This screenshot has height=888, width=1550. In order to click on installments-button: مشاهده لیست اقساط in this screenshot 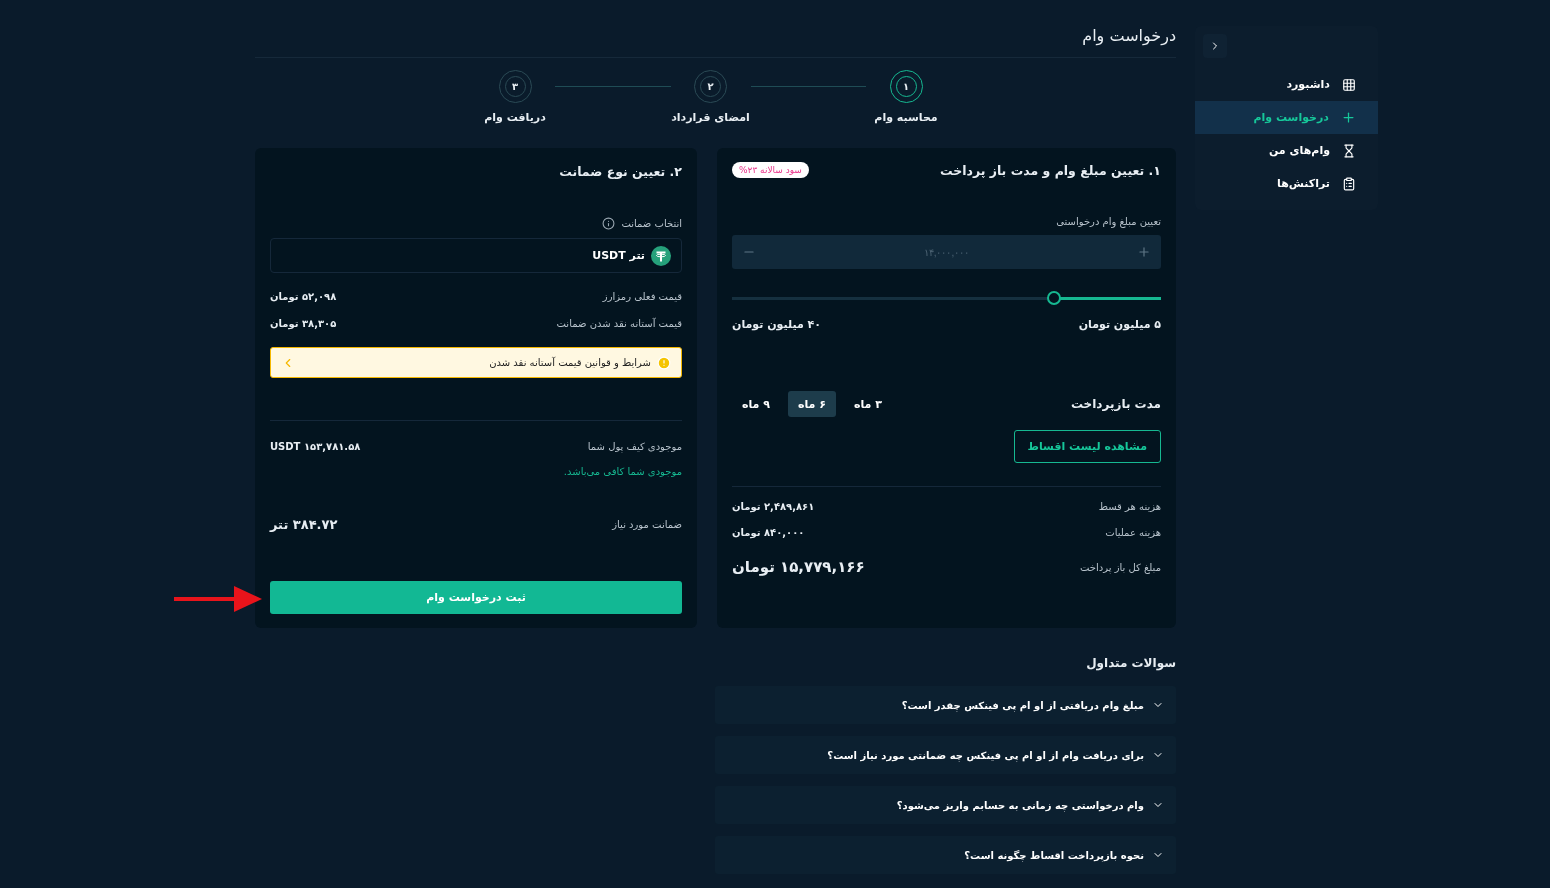, I will do `click(1087, 446)`.